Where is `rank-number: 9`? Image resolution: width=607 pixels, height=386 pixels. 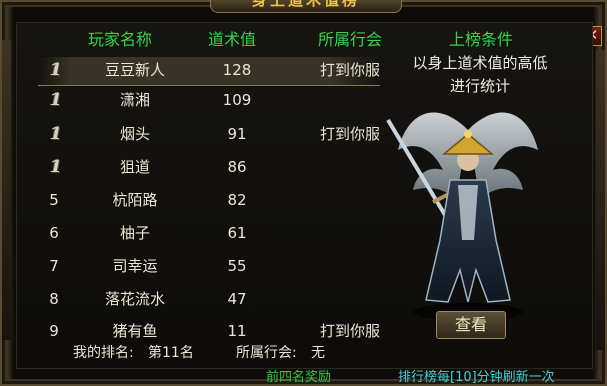
rank-number: 9 is located at coordinates (54, 331).